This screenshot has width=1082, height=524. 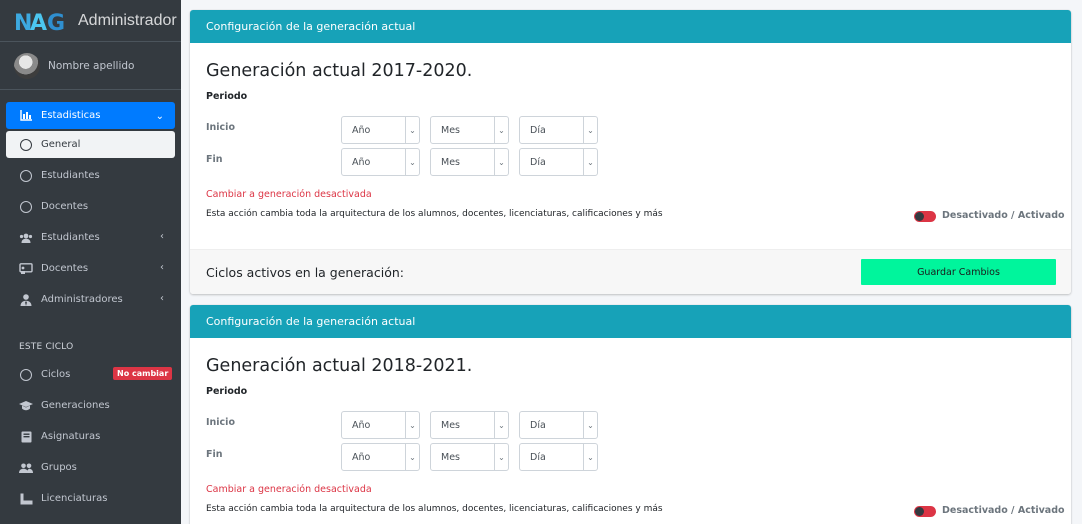 What do you see at coordinates (59, 467) in the screenshot?
I see `sidebar-item-label: Grupos` at bounding box center [59, 467].